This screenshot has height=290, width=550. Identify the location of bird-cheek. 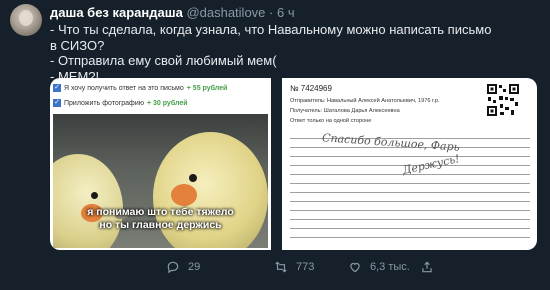
(184, 195).